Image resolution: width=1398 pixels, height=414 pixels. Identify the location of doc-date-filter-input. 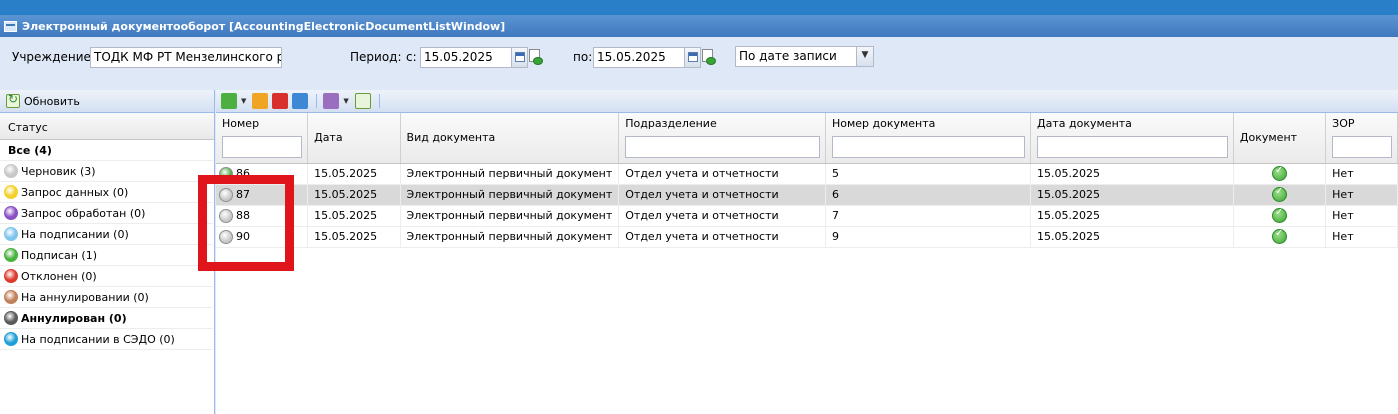
(1132, 147).